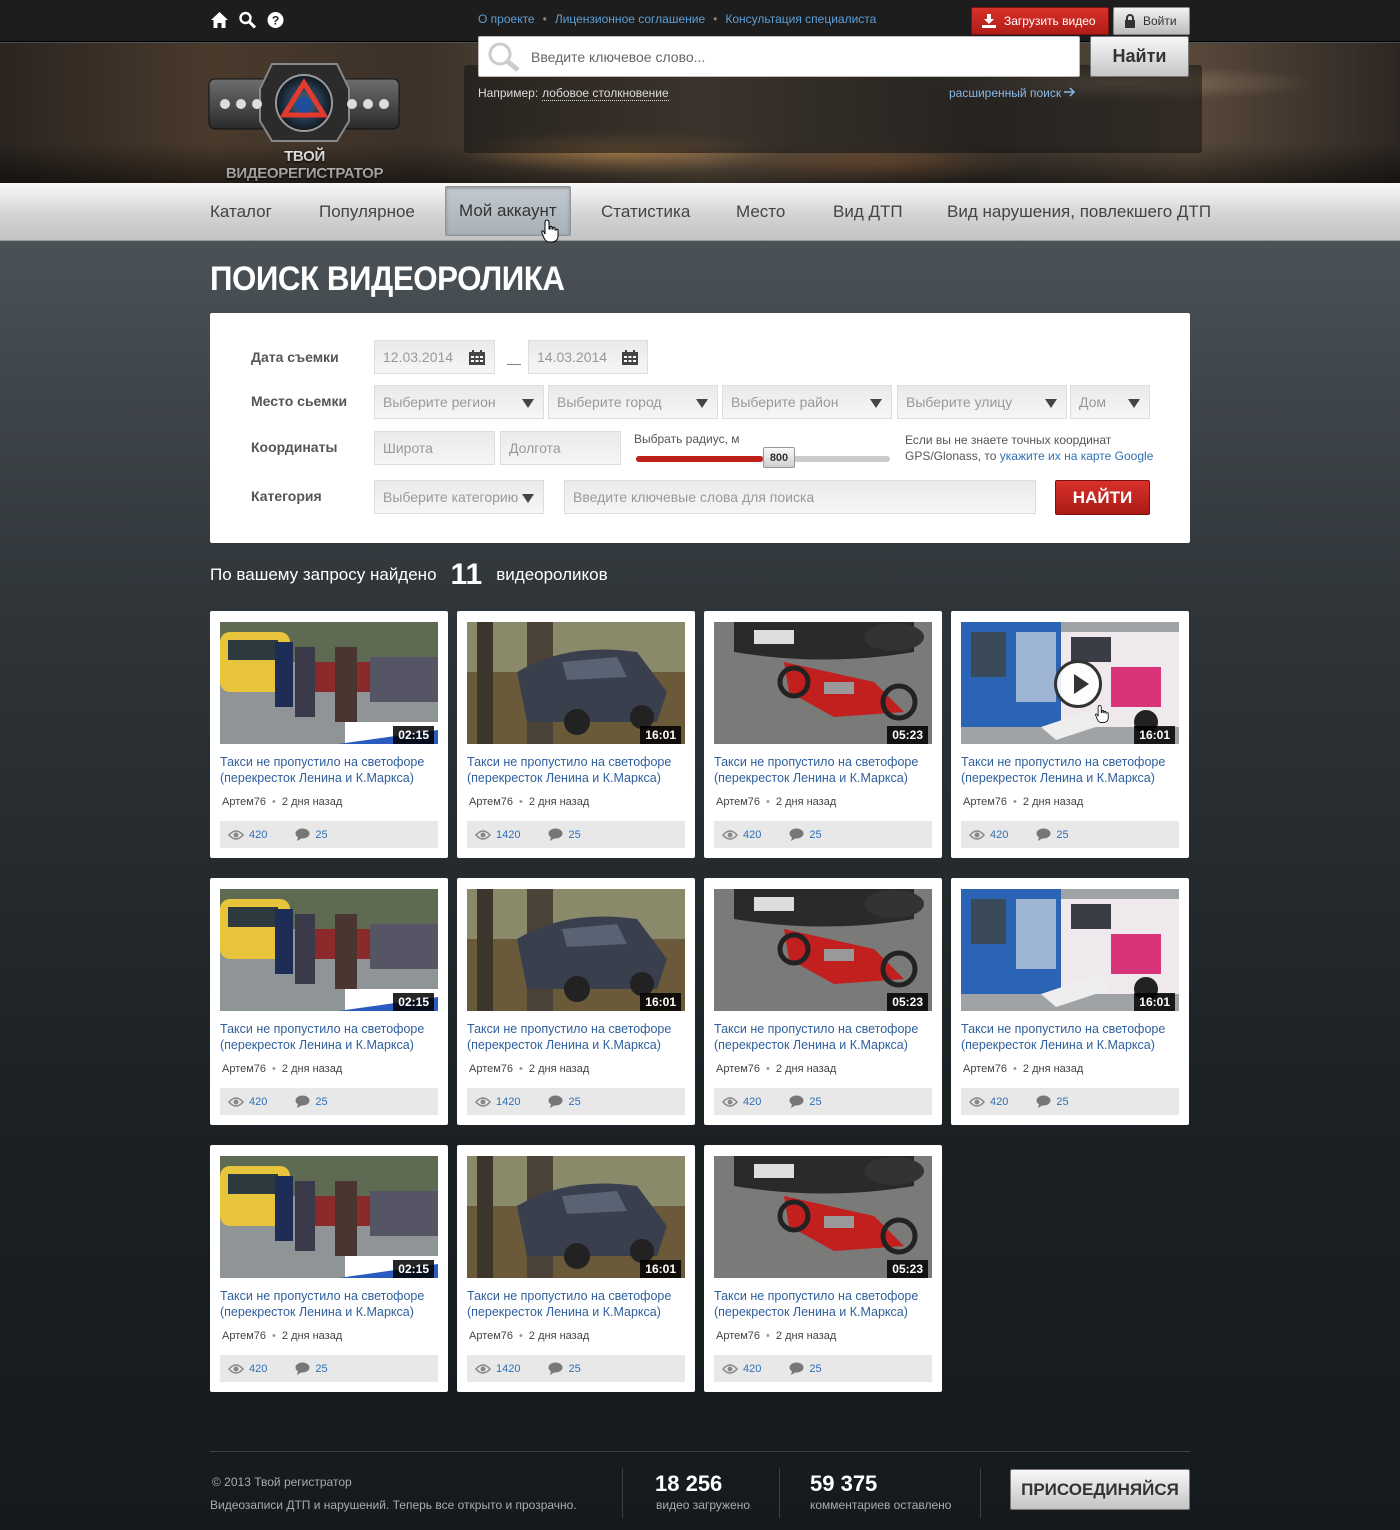  What do you see at coordinates (560, 448) in the screenshot?
I see `longitude-input: Долгота` at bounding box center [560, 448].